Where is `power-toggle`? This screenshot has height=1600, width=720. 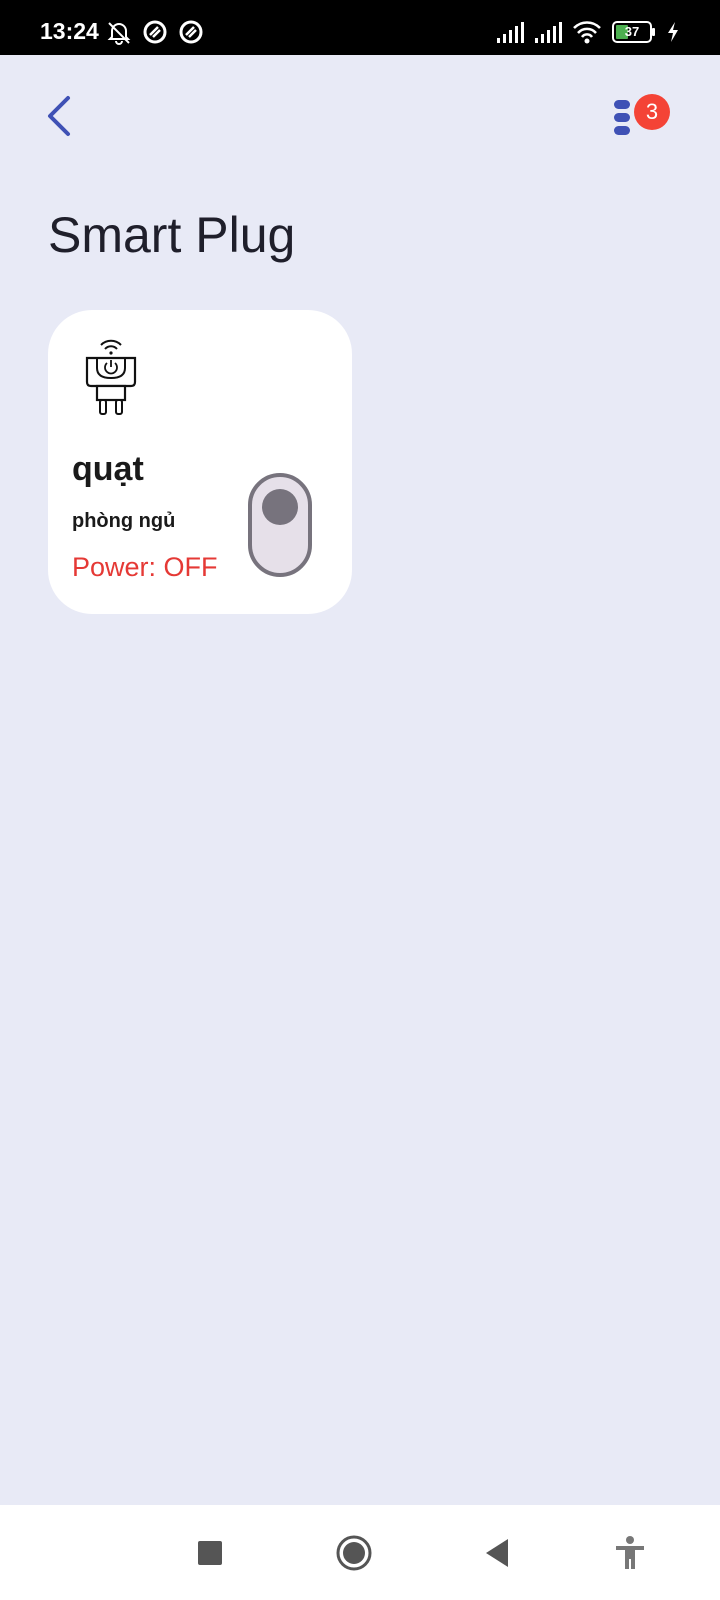 power-toggle is located at coordinates (280, 525).